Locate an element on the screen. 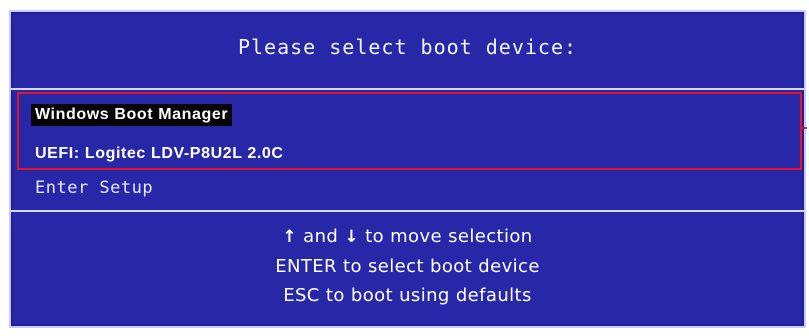  boot-device-uefi-logitec: UEFI: Logitec LDV-P8U2L 2.0C is located at coordinates (159, 154).